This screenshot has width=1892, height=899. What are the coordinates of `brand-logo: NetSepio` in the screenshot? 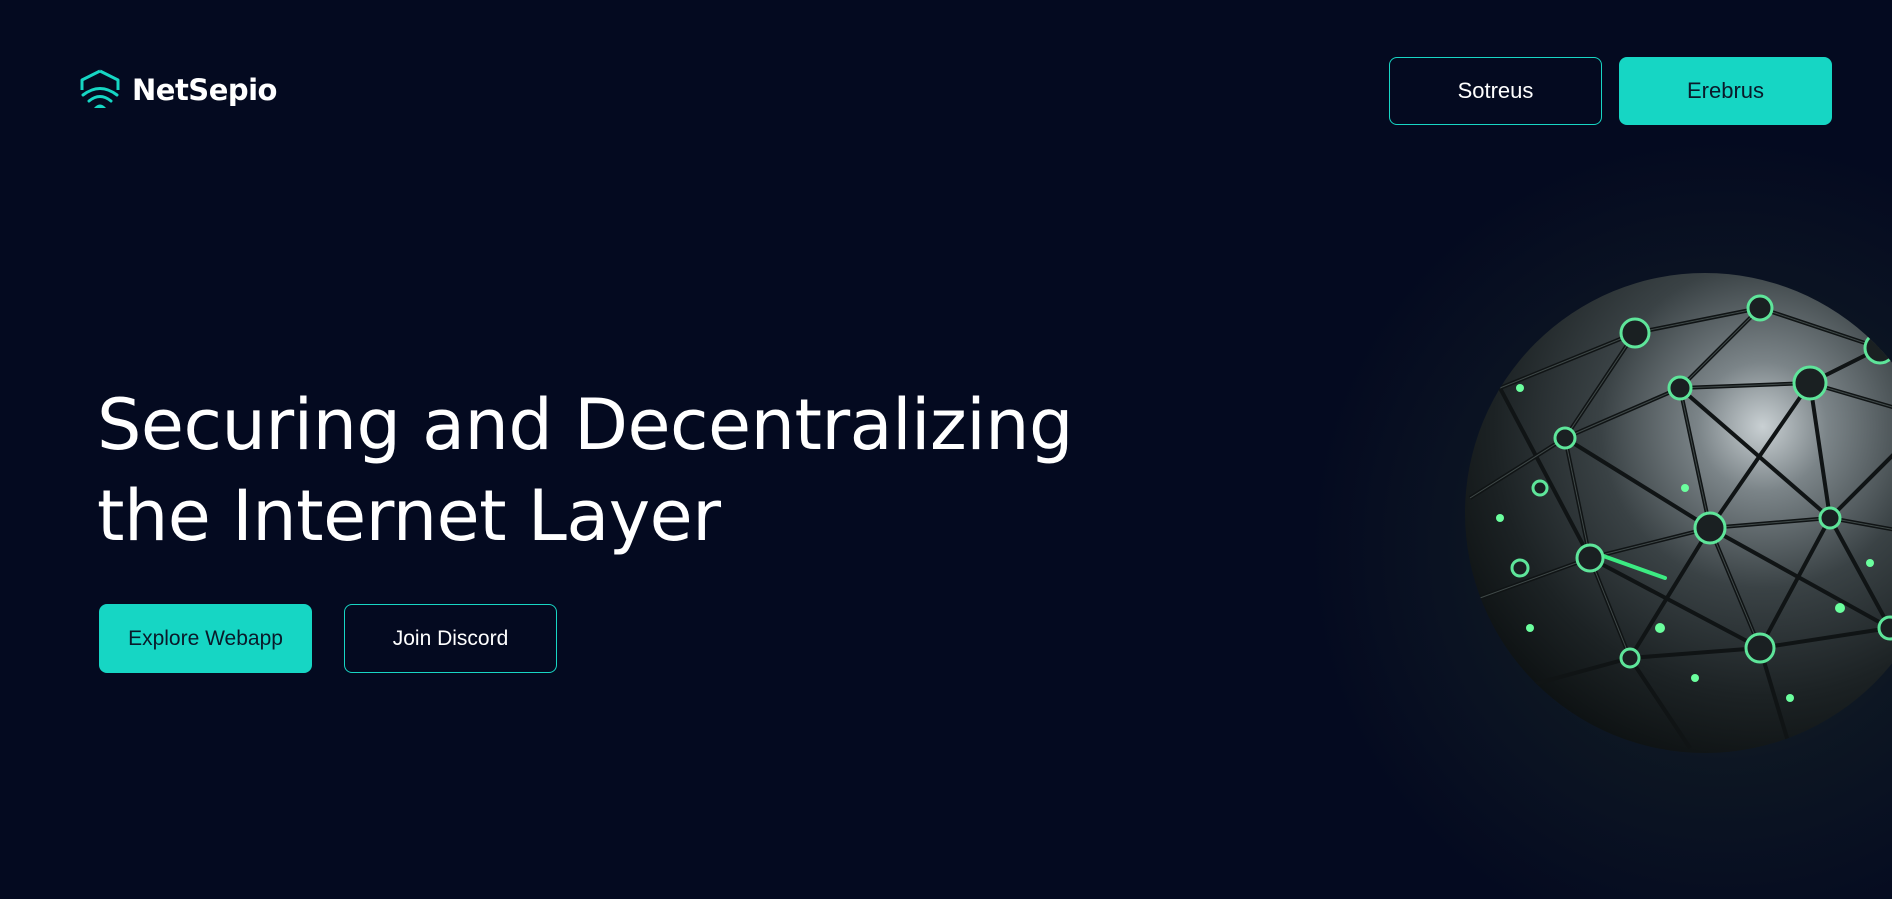 It's located at (177, 90).